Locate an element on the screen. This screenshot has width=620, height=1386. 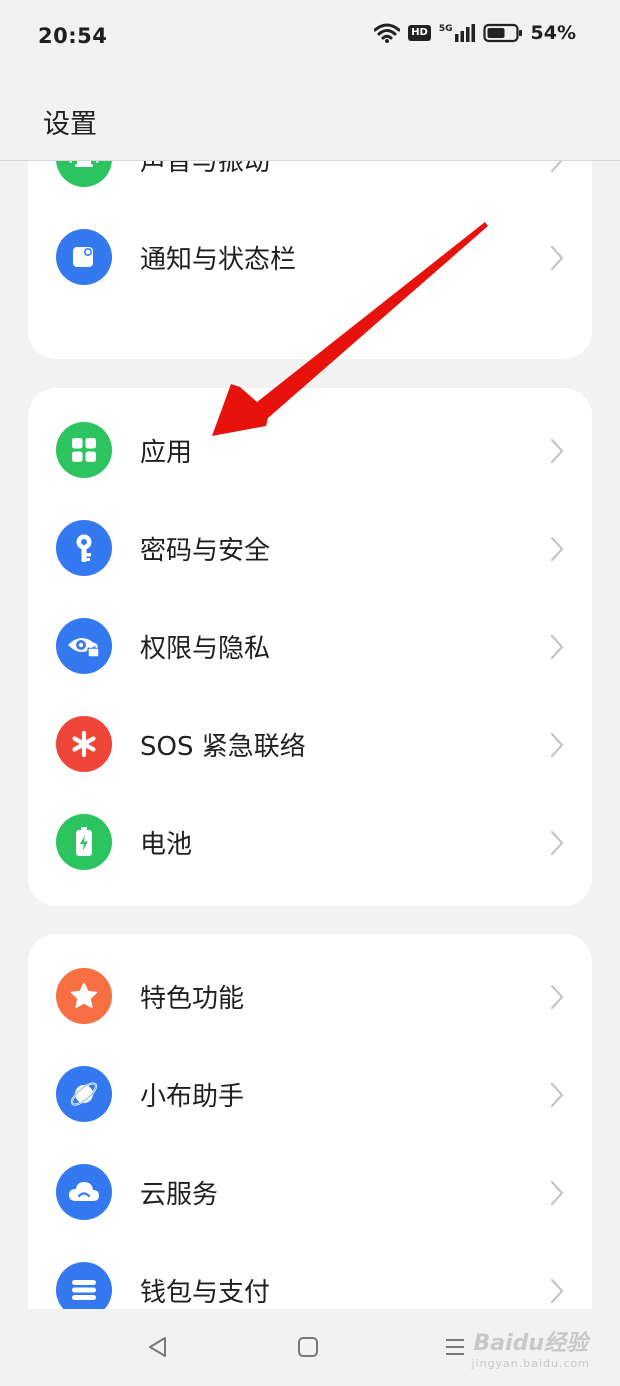
wifi-icon is located at coordinates (387, 33).